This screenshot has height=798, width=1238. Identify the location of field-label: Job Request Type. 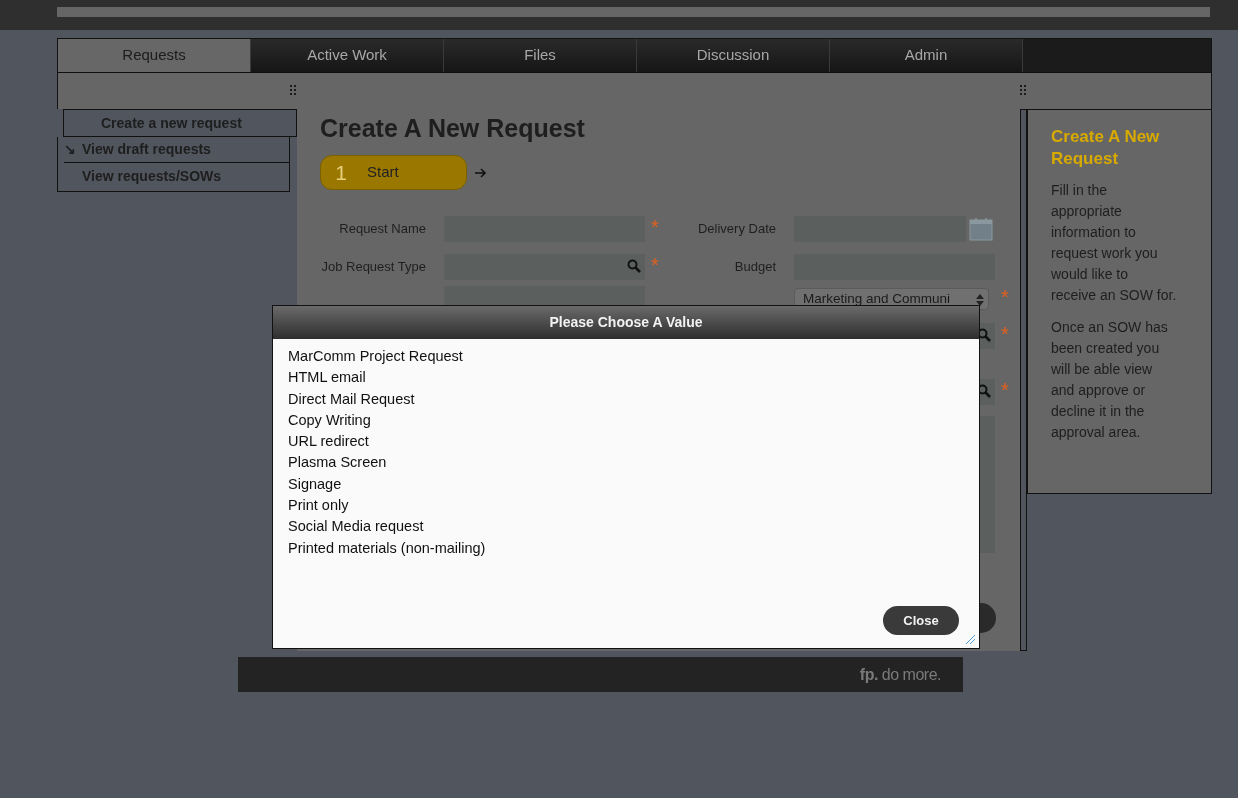
(373, 267).